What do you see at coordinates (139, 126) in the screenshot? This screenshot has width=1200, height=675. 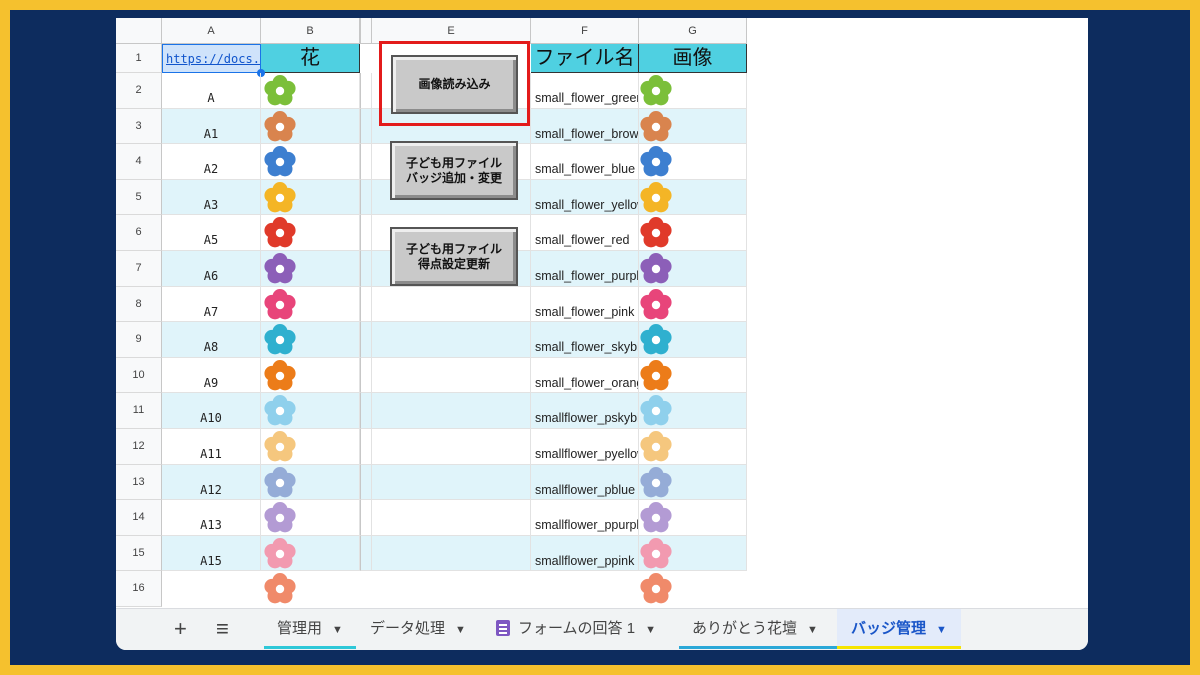 I see `row-header: 3` at bounding box center [139, 126].